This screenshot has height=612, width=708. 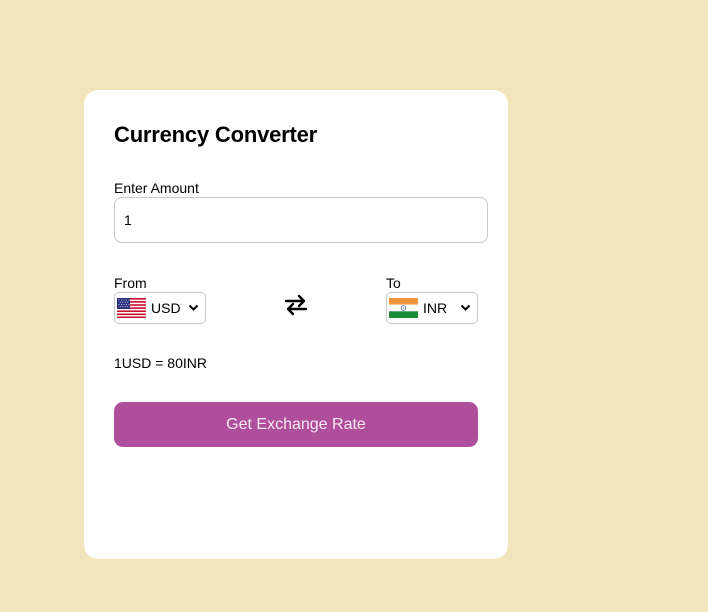 I want to click on to-currency-select: INR, so click(x=432, y=308).